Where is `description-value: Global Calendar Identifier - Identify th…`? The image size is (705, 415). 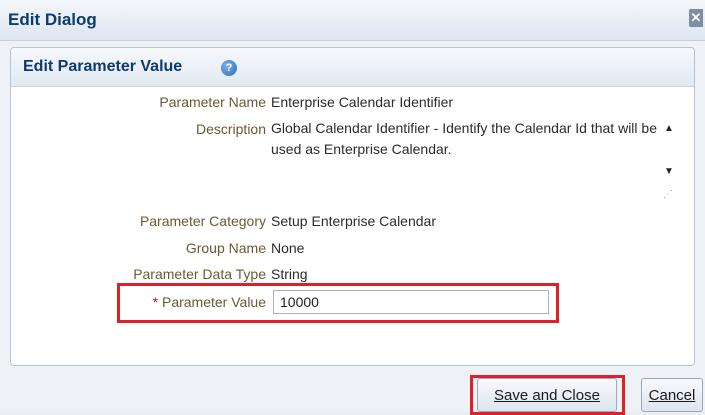 description-value: Global Calendar Identifier - Identify th… is located at coordinates (464, 138).